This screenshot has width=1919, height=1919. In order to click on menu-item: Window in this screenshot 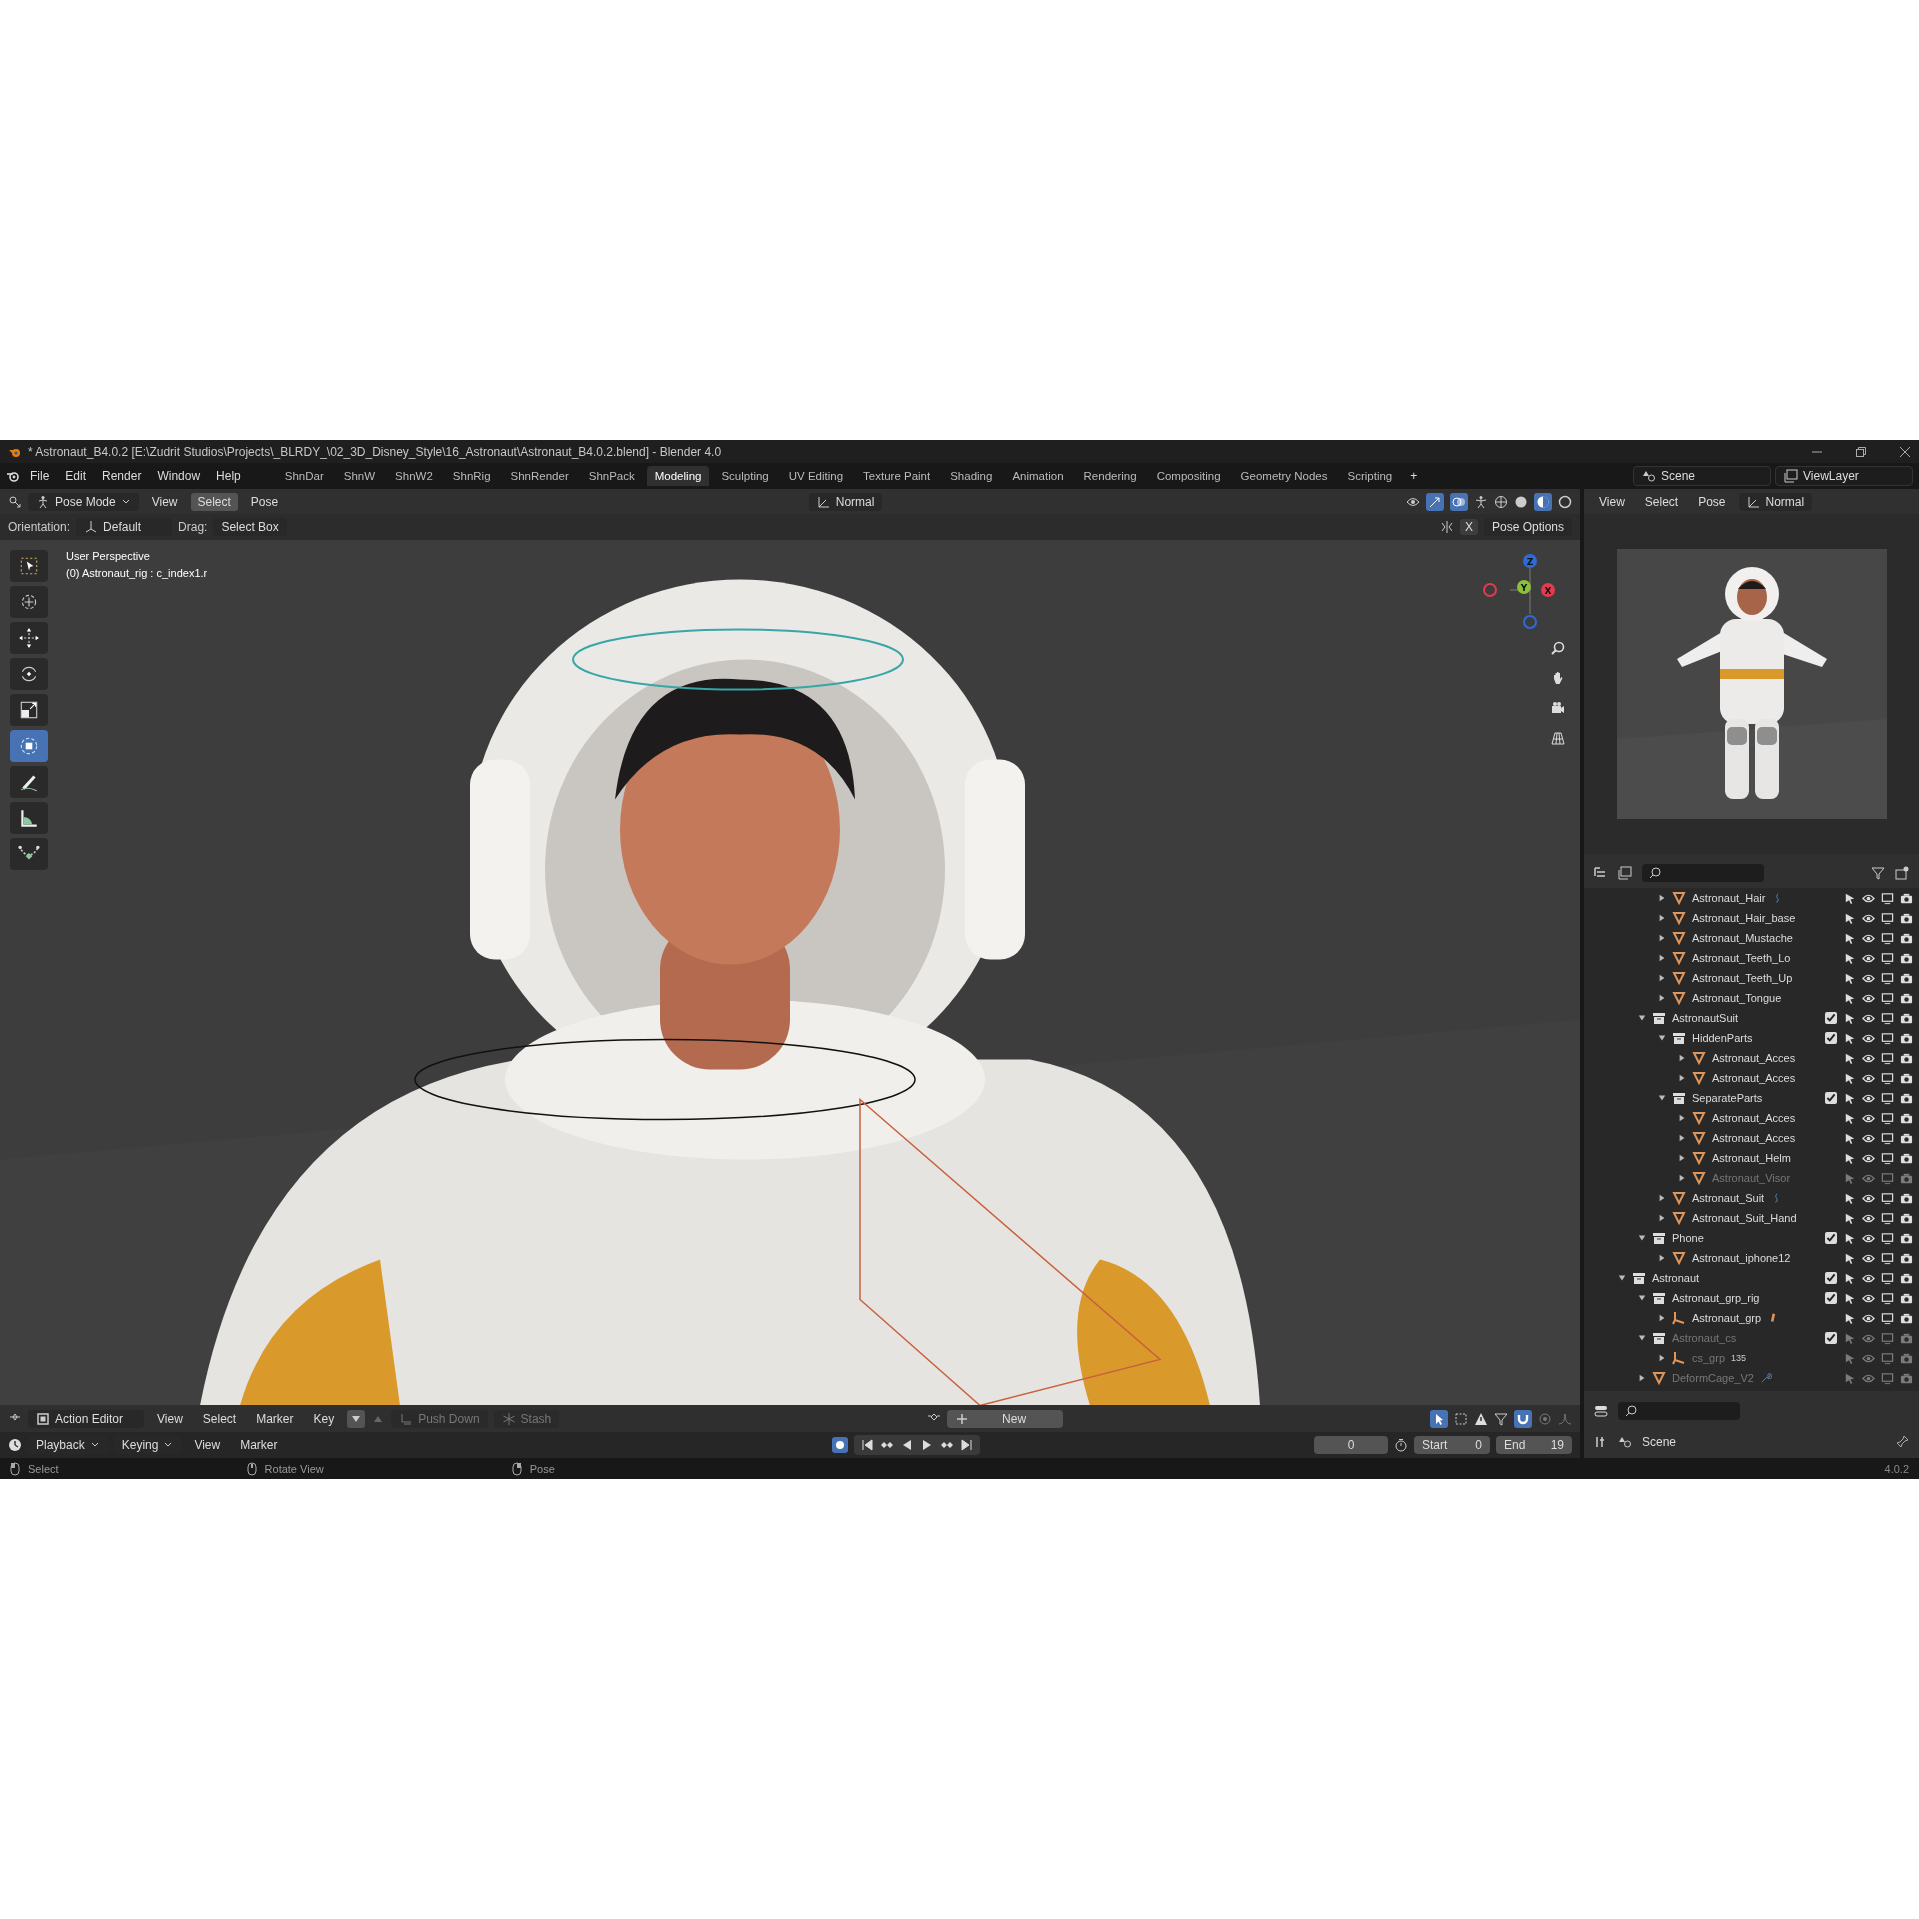, I will do `click(179, 476)`.